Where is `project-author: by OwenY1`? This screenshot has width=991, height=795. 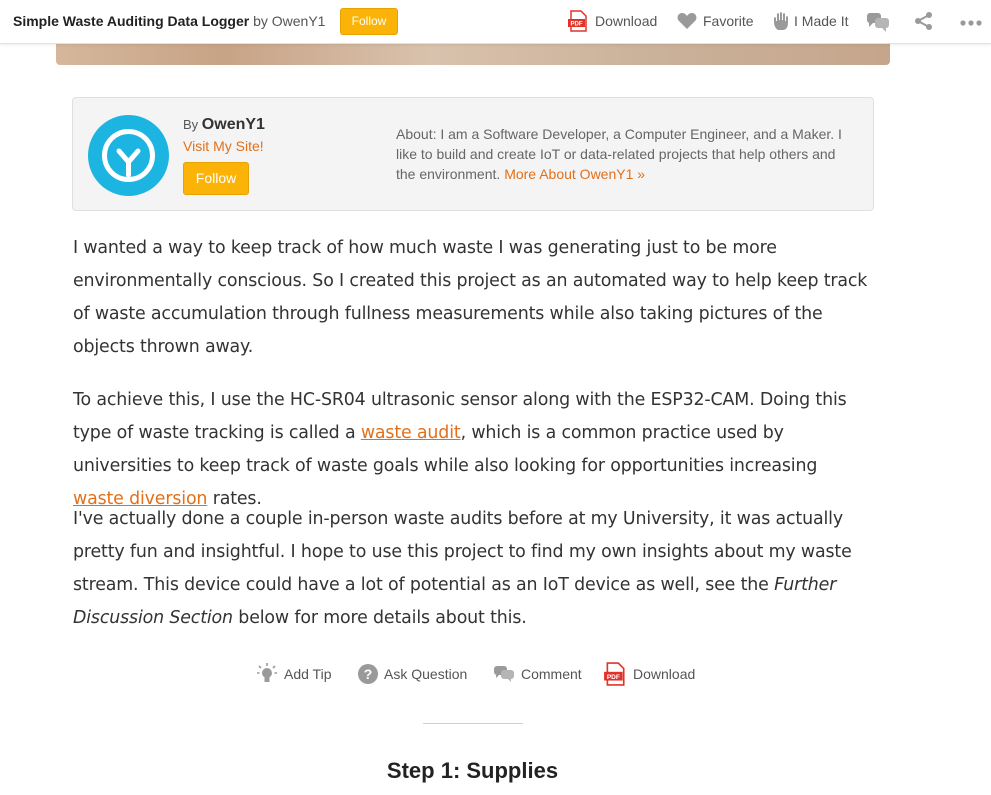
project-author: by OwenY1 is located at coordinates (289, 21).